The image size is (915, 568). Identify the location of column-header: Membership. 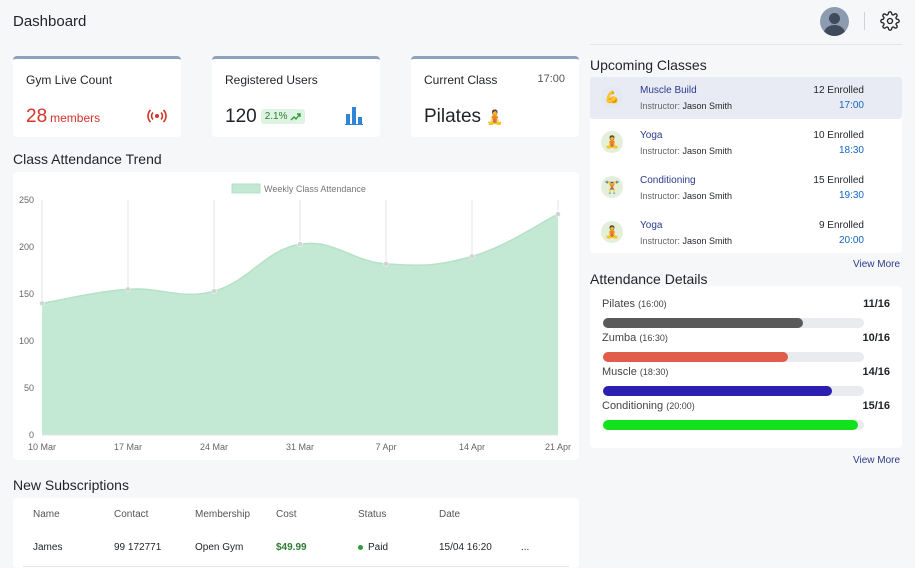
(223, 514).